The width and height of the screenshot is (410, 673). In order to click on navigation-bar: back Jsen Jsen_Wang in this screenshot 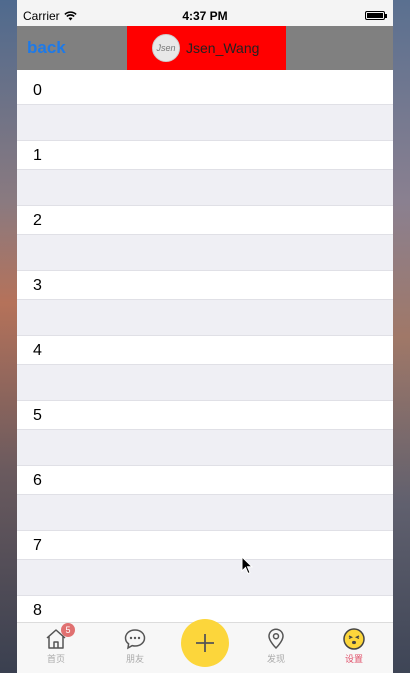, I will do `click(205, 48)`.